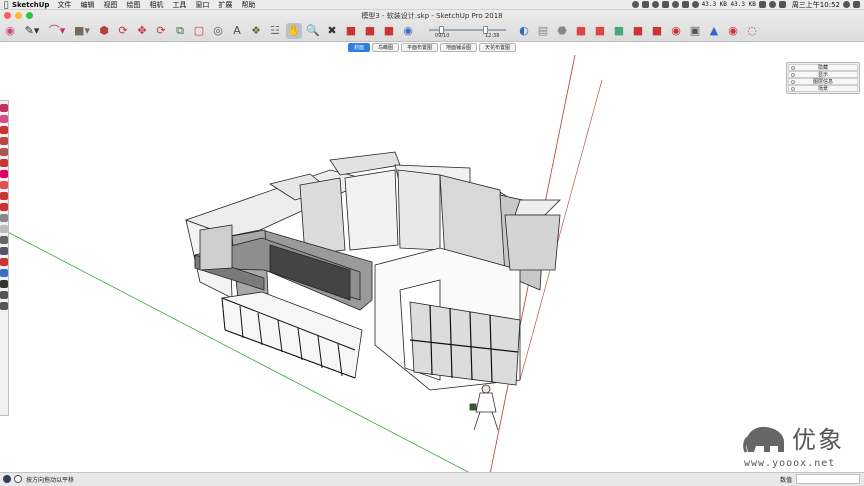 The width and height of the screenshot is (864, 486). What do you see at coordinates (685, 4) in the screenshot?
I see `display-icon` at bounding box center [685, 4].